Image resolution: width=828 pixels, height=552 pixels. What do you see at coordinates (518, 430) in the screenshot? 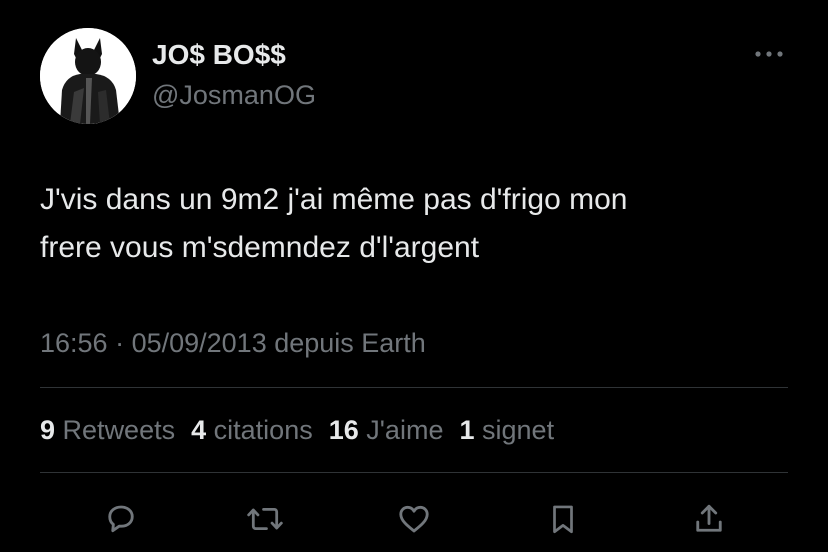
I see `bookmarks-label: signet` at bounding box center [518, 430].